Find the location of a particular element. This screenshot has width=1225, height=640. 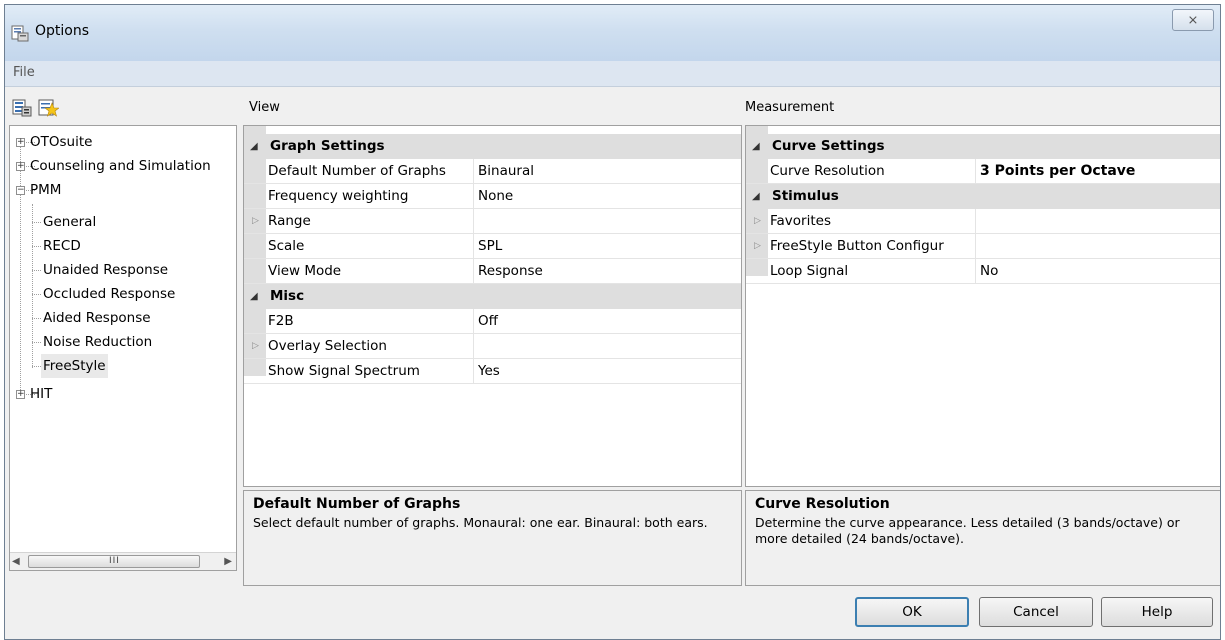

scroll-grip: III is located at coordinates (114, 561).